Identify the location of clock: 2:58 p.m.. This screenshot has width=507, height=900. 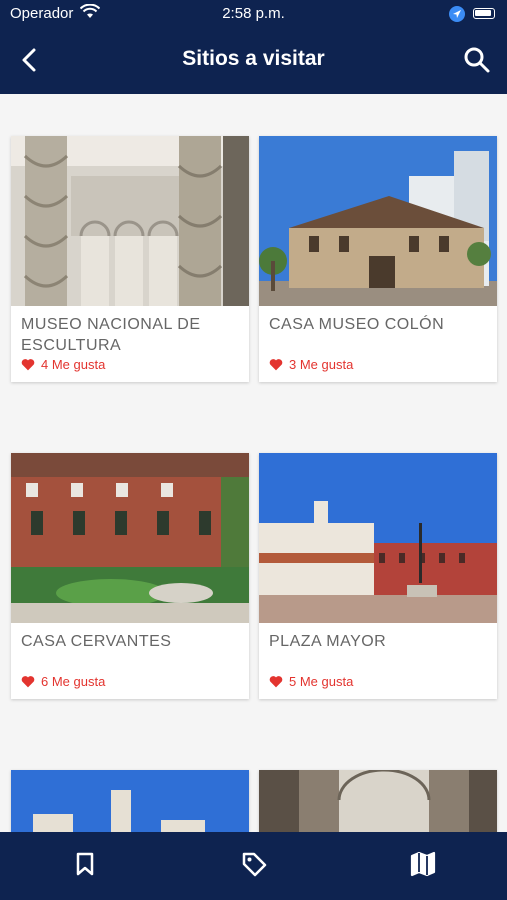
(253, 13).